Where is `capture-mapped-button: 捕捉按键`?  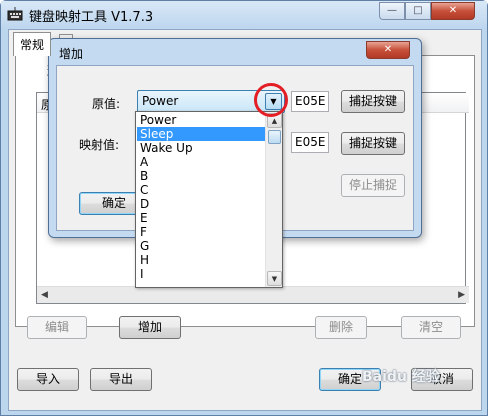
capture-mapped-button: 捕捉按键 is located at coordinates (373, 143).